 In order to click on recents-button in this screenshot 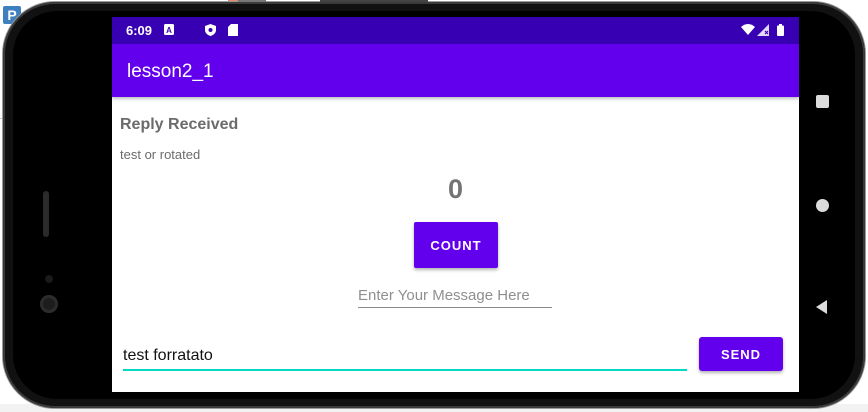, I will do `click(822, 101)`.